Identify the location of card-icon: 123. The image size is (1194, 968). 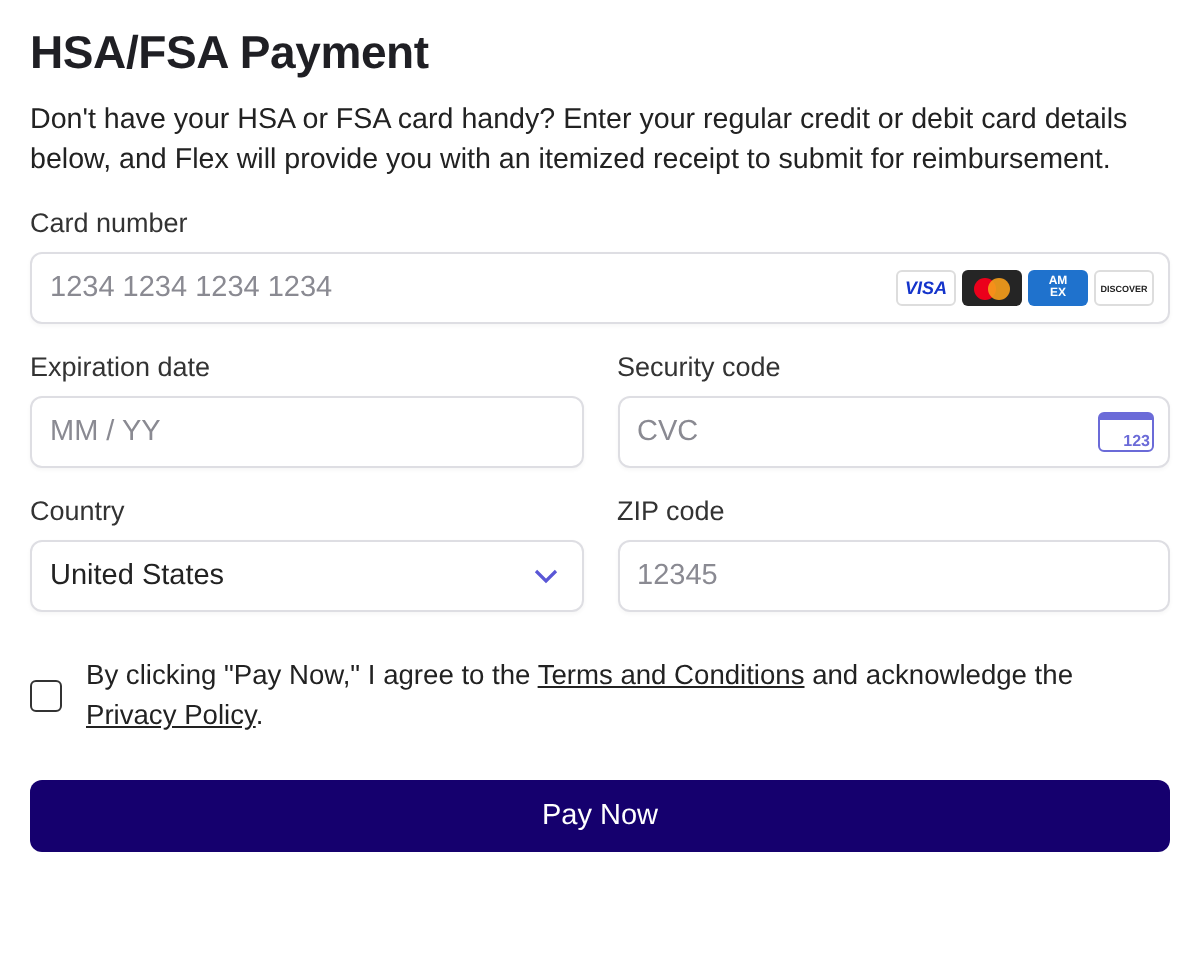
(1126, 432).